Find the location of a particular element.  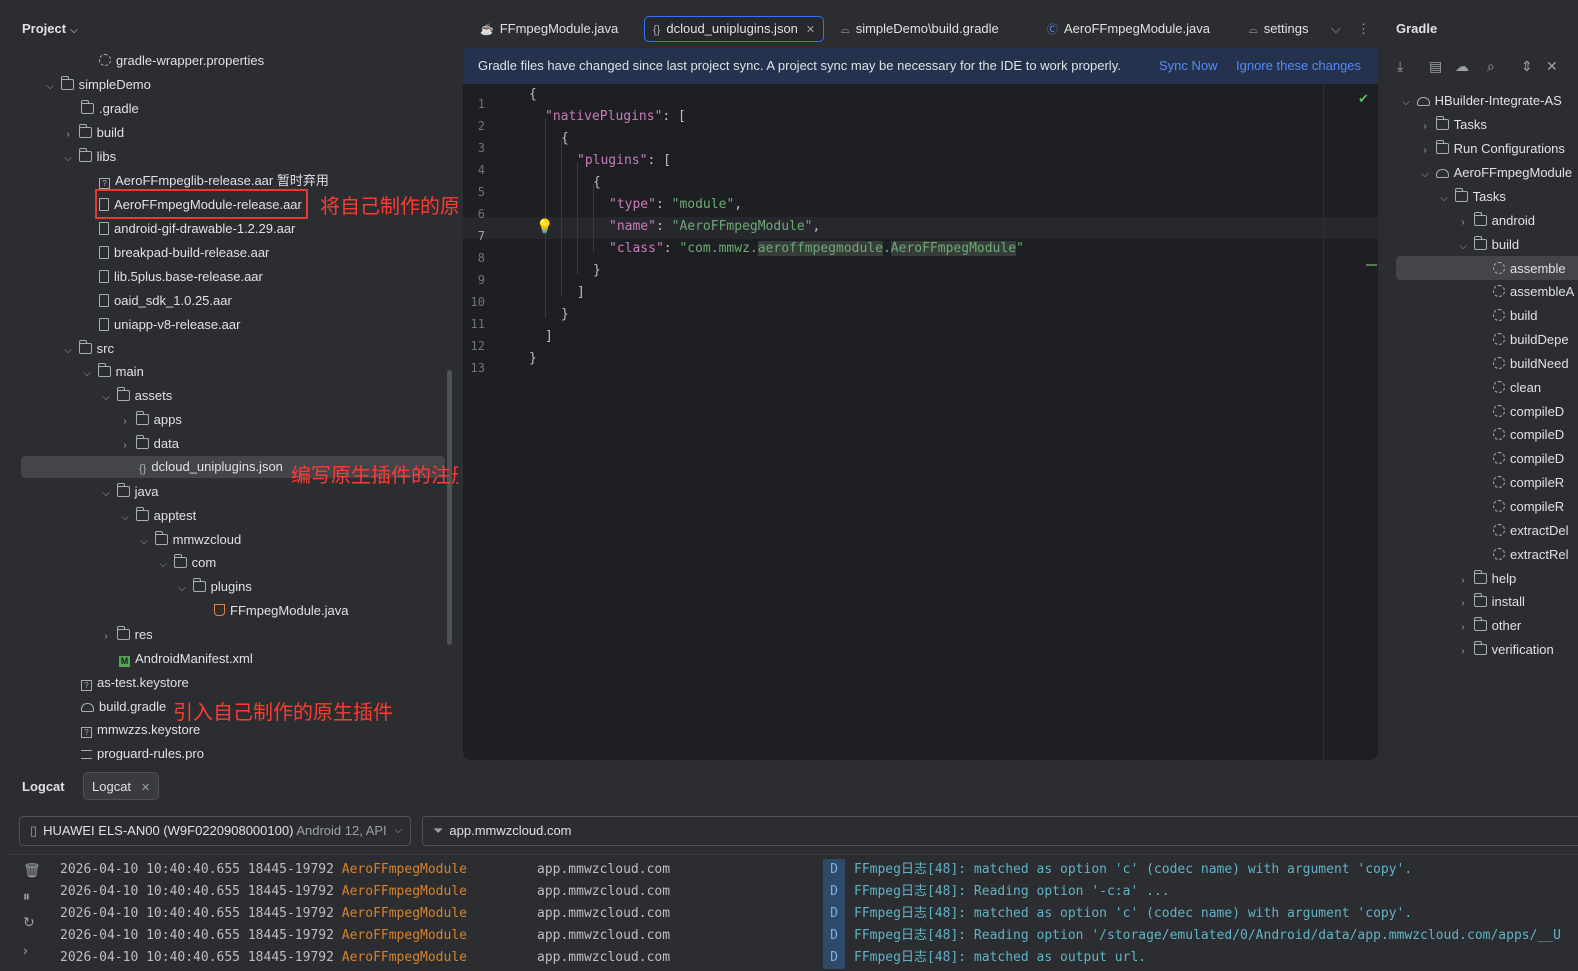

project-scrollbar is located at coordinates (449, 507).